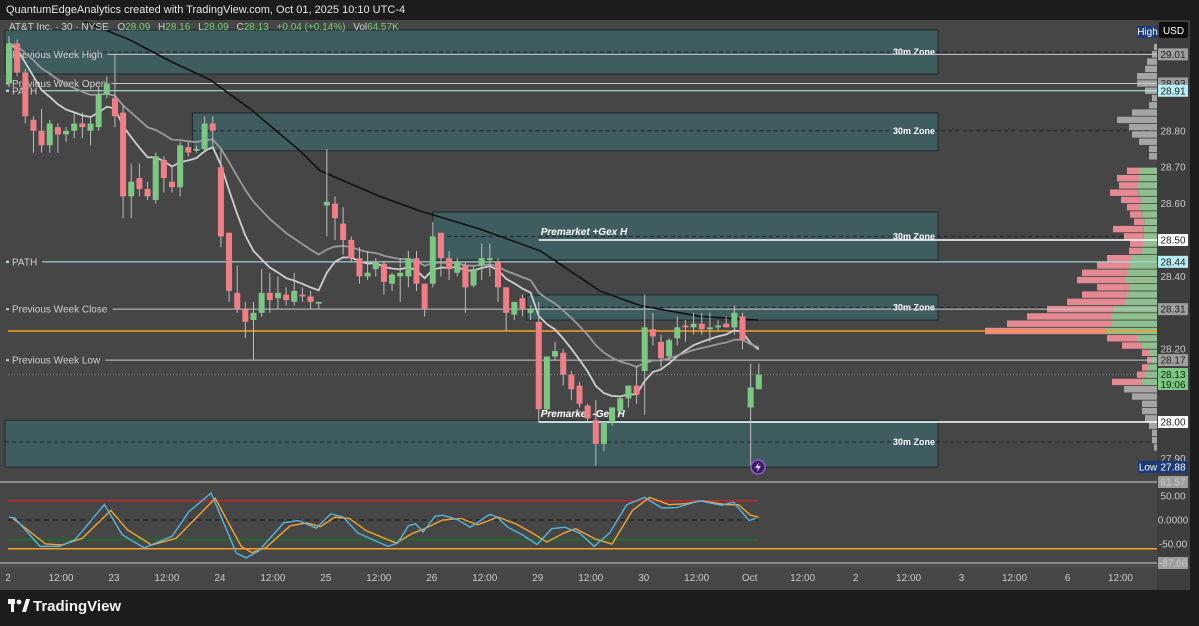  What do you see at coordinates (1172, 131) in the screenshot?
I see `price-tick: 28.80` at bounding box center [1172, 131].